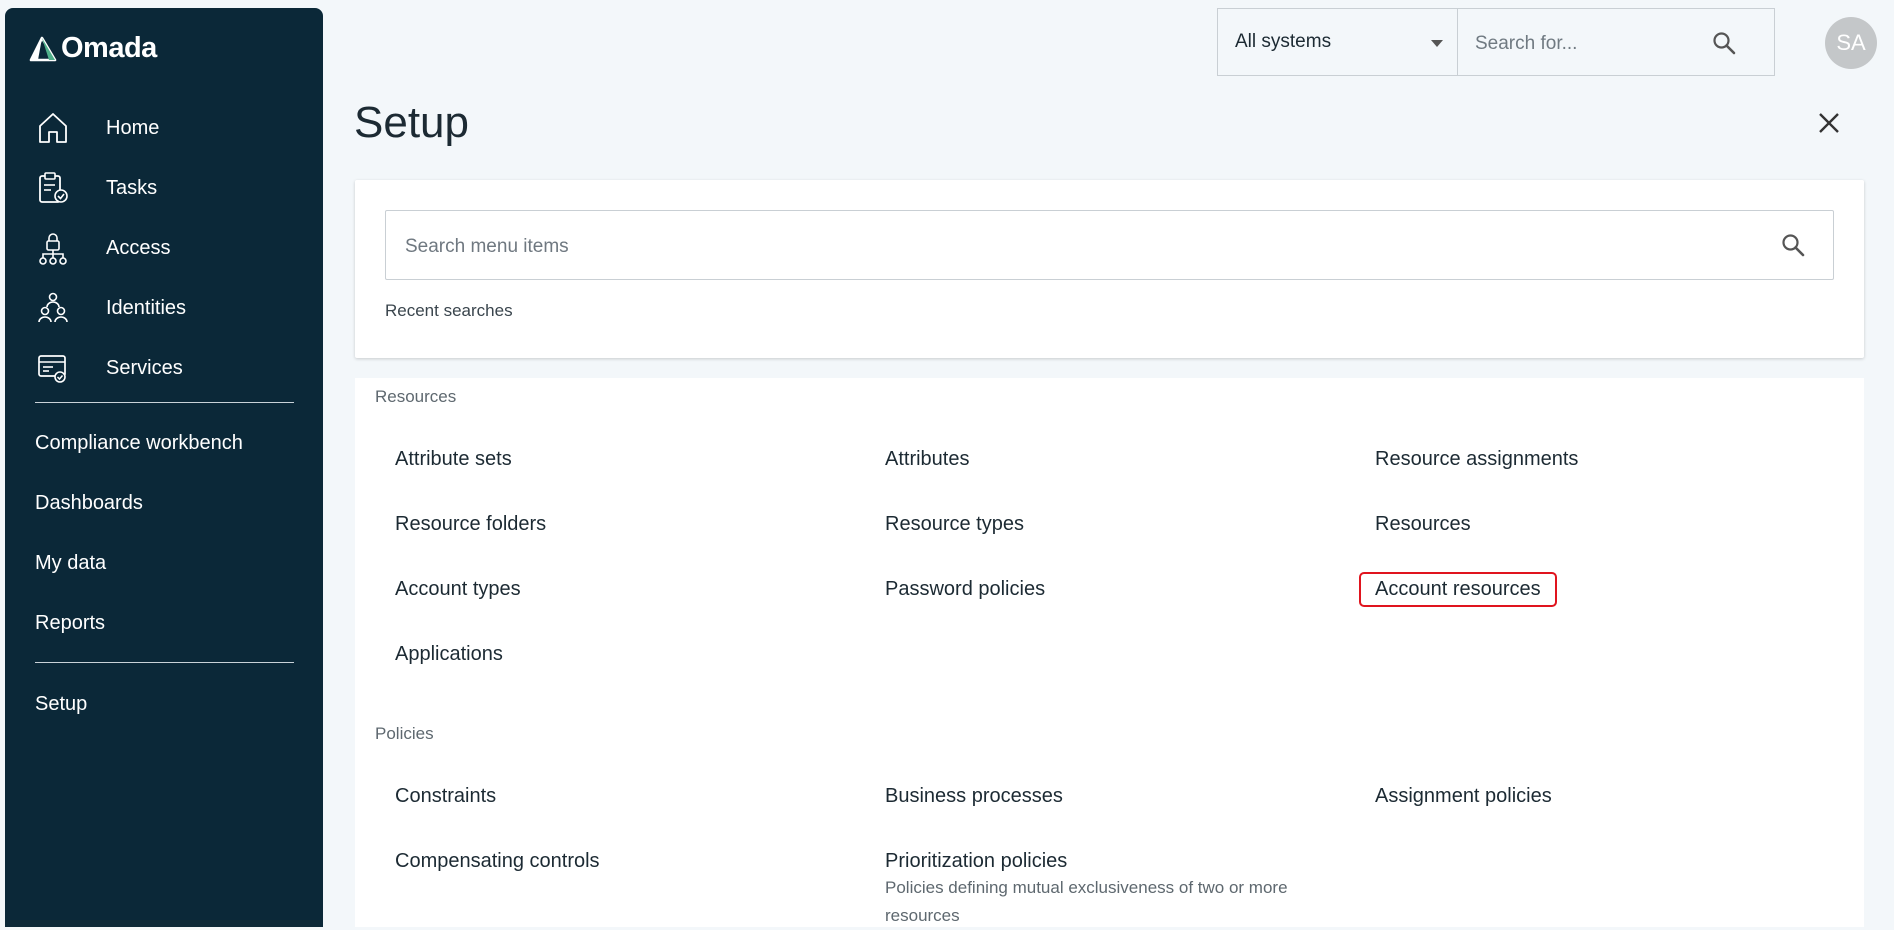 The height and width of the screenshot is (930, 1894). What do you see at coordinates (43, 48) in the screenshot?
I see `omada-logo-icon` at bounding box center [43, 48].